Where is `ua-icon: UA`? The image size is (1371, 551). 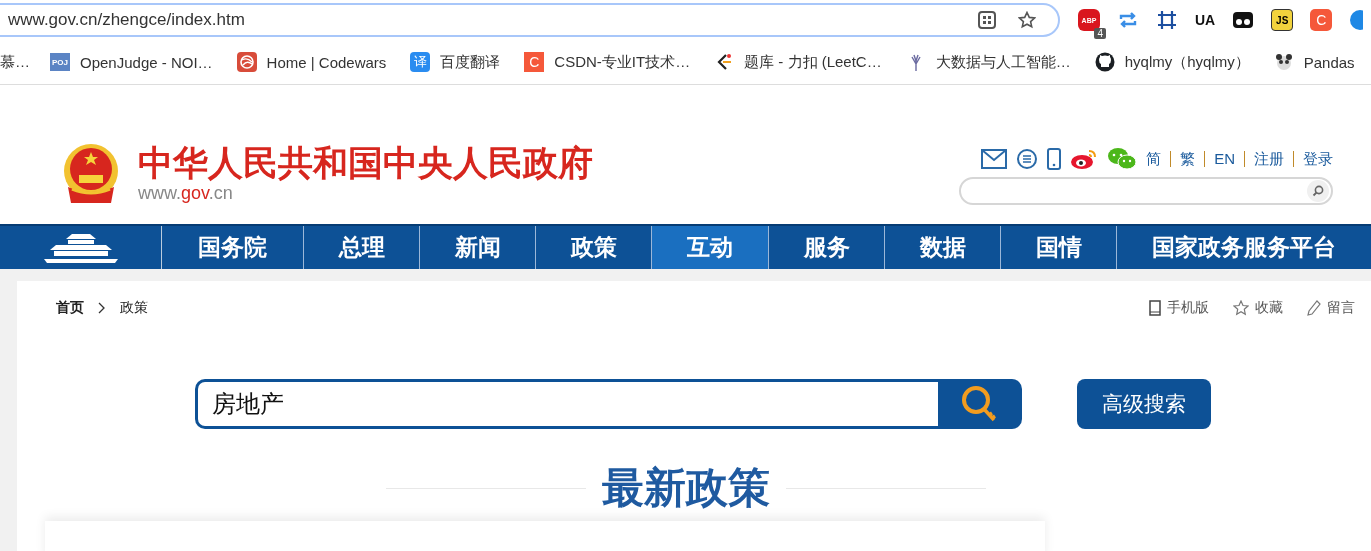 ua-icon: UA is located at coordinates (1205, 20).